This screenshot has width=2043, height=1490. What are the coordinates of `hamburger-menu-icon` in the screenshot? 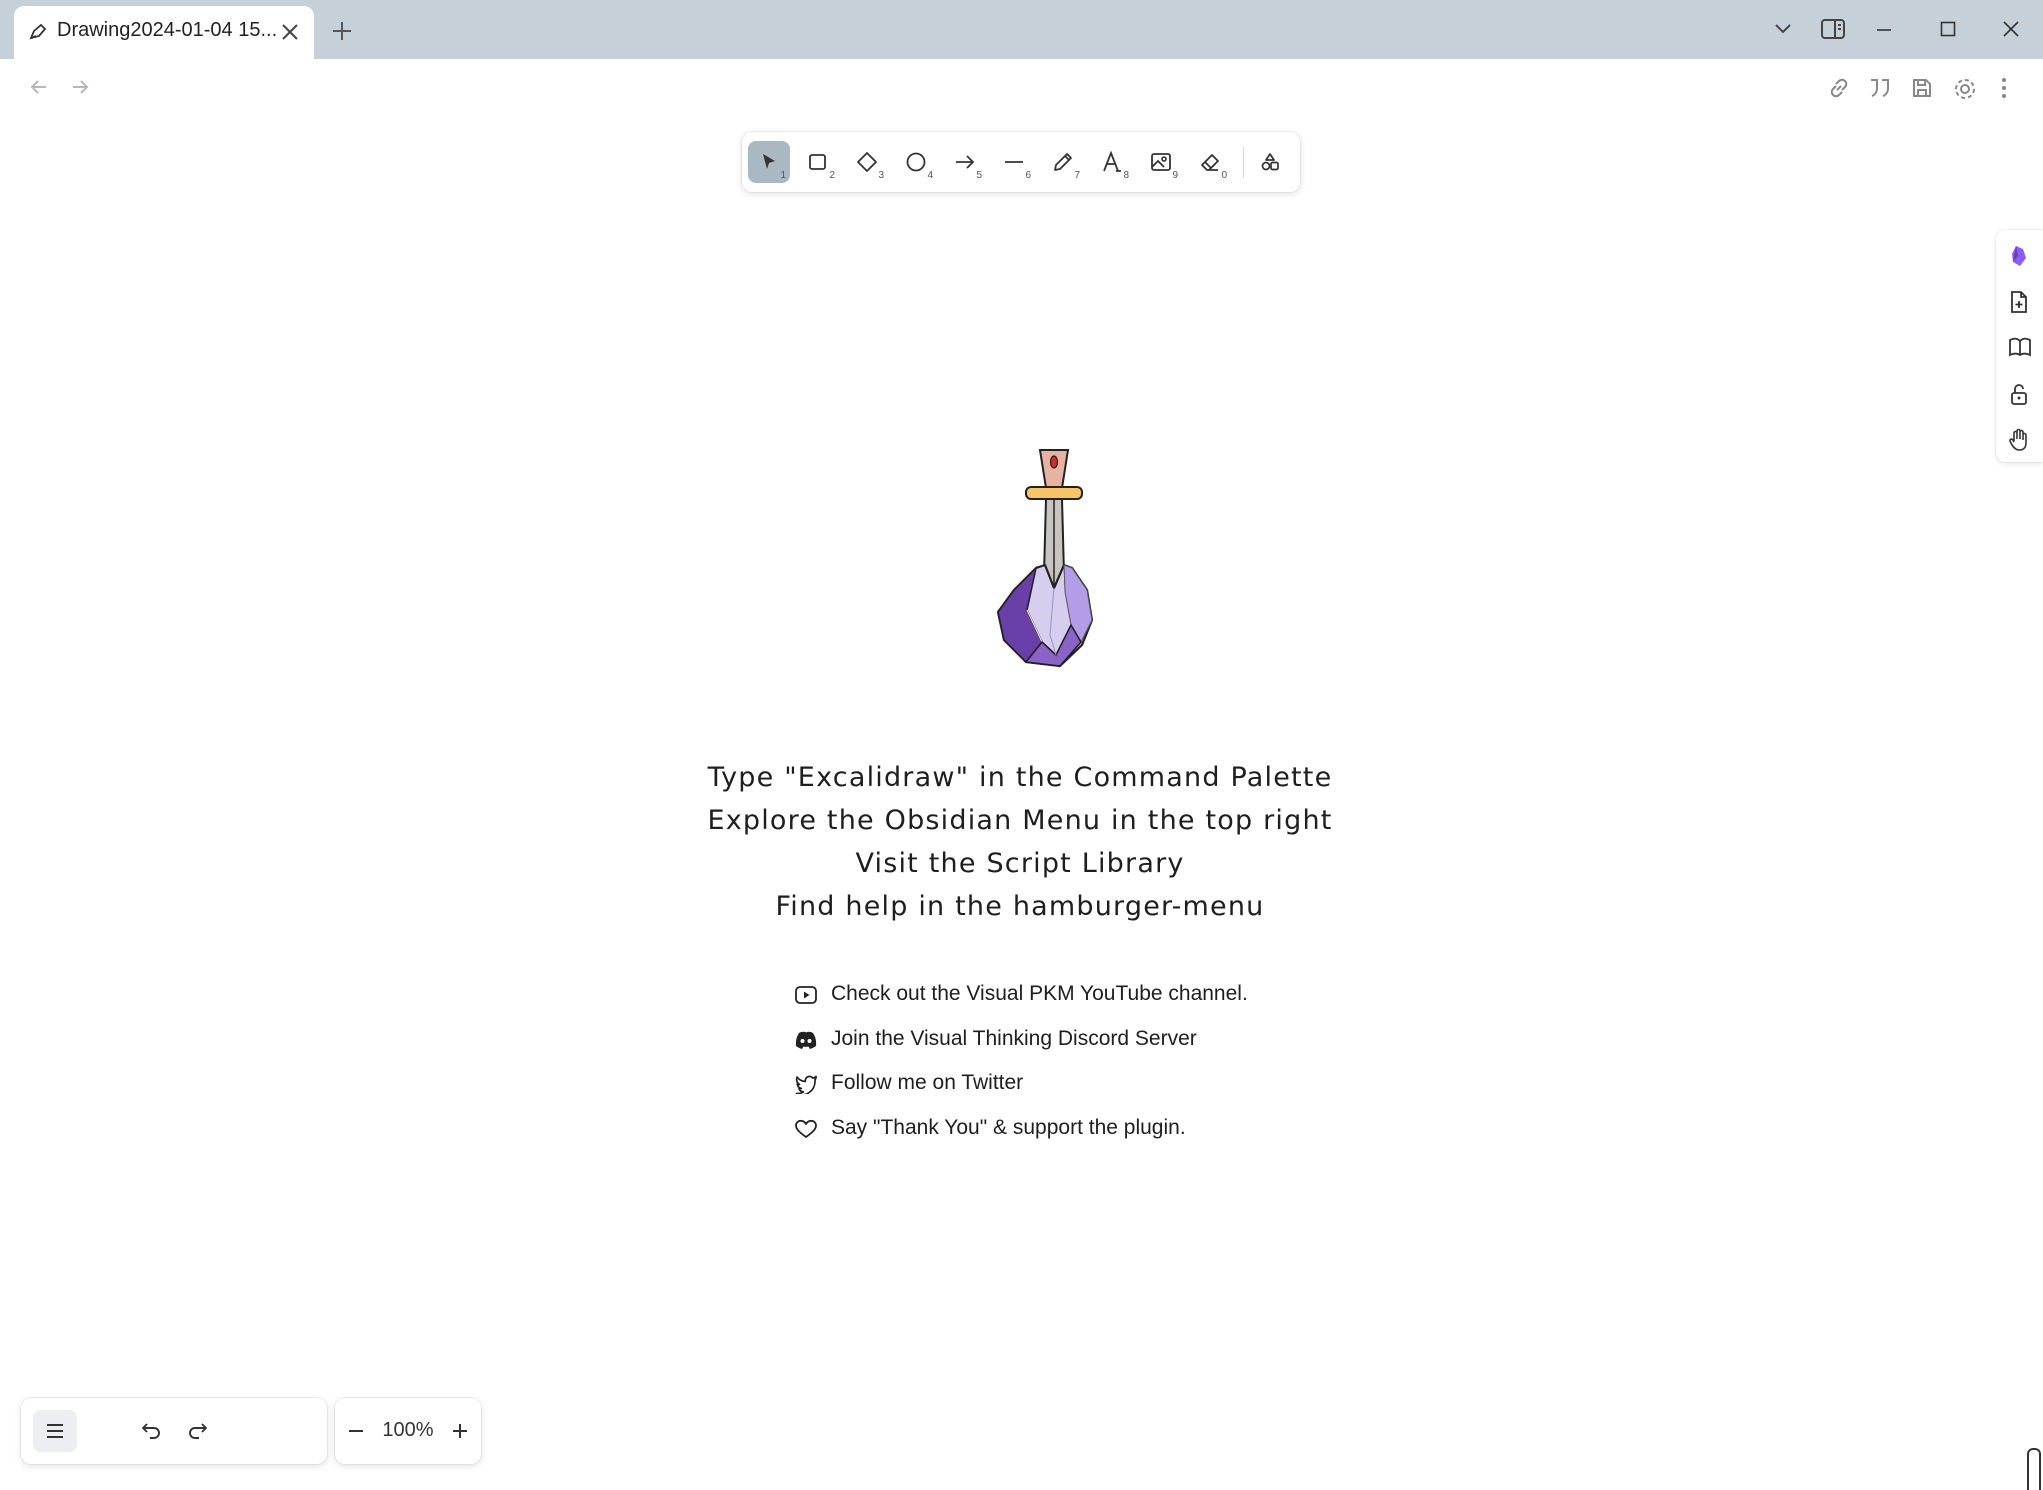 It's located at (55, 1431).